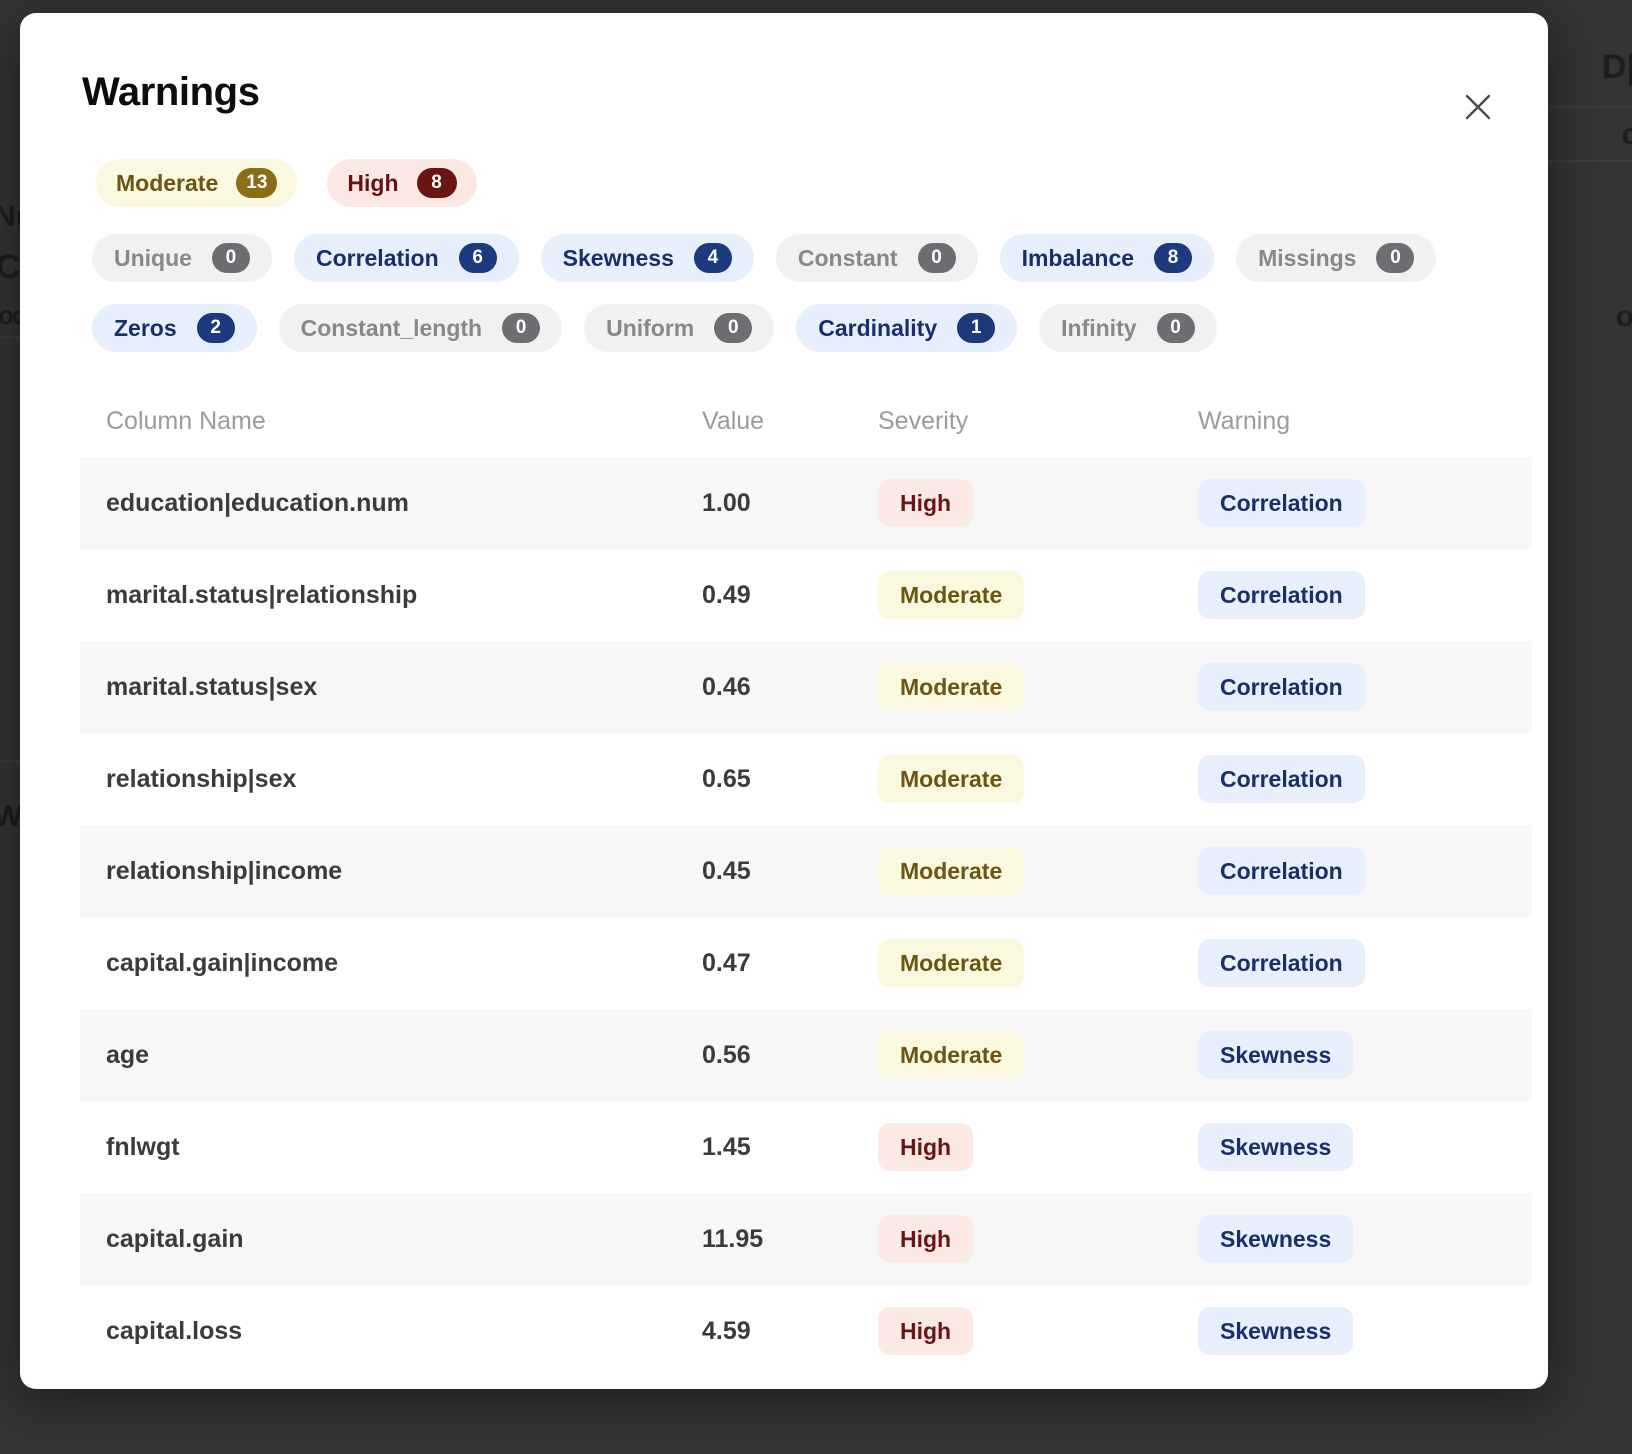 This screenshot has height=1454, width=1632. I want to click on severity-filter-moderate: Moderate 13, so click(197, 183).